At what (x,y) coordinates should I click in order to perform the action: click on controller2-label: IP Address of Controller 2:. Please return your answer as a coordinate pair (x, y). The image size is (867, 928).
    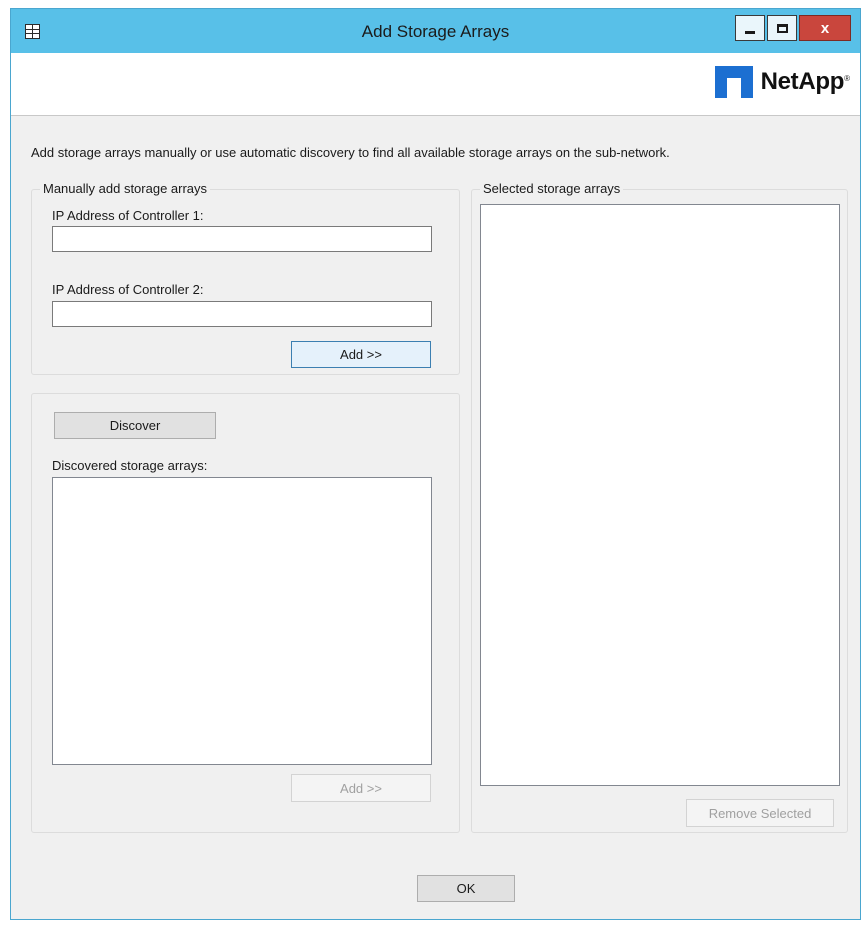
    Looking at the image, I should click on (128, 289).